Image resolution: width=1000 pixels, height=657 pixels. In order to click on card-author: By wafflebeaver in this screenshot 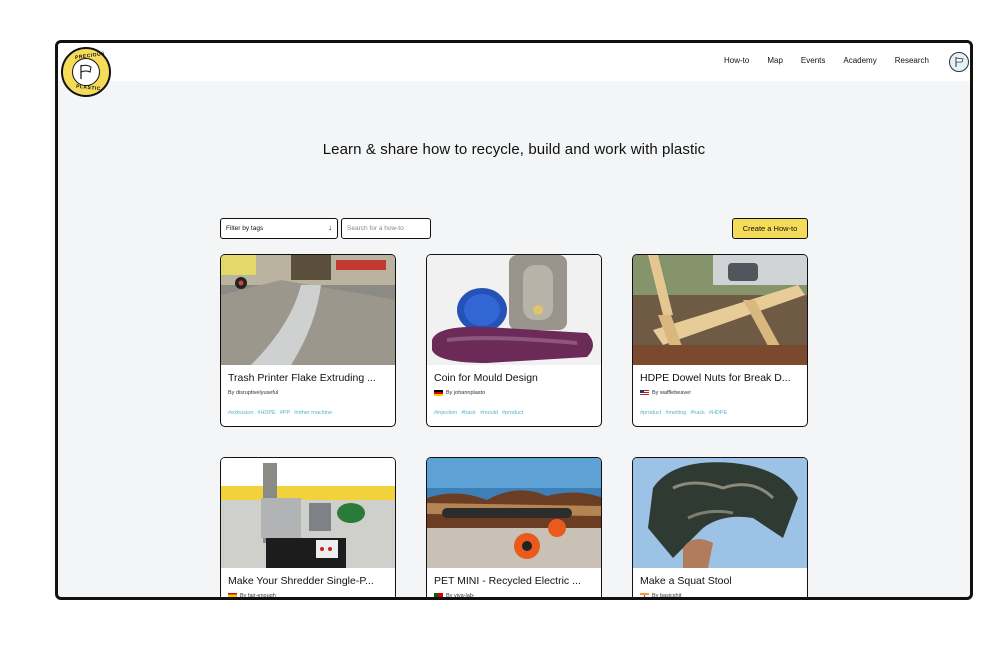, I will do `click(665, 393)`.